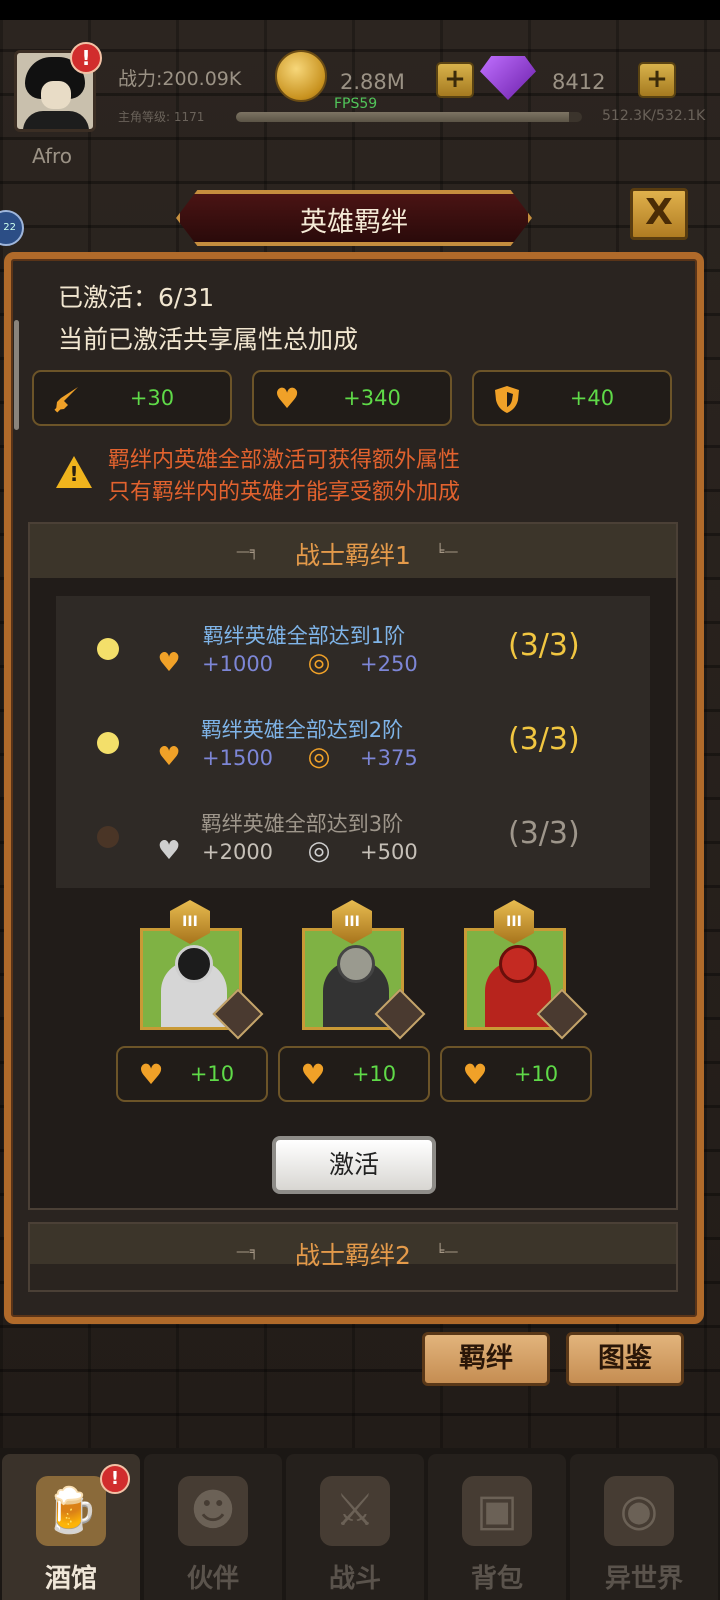 This screenshot has width=720, height=1600. What do you see at coordinates (152, 398) in the screenshot?
I see `summary-attack-value: +30` at bounding box center [152, 398].